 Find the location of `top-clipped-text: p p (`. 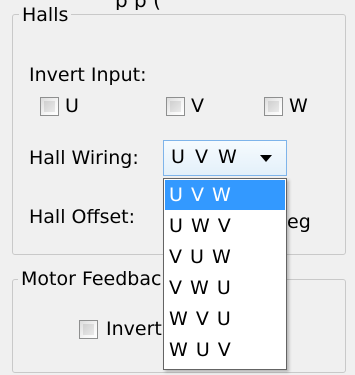

top-clipped-text: p p ( is located at coordinates (138, 5).